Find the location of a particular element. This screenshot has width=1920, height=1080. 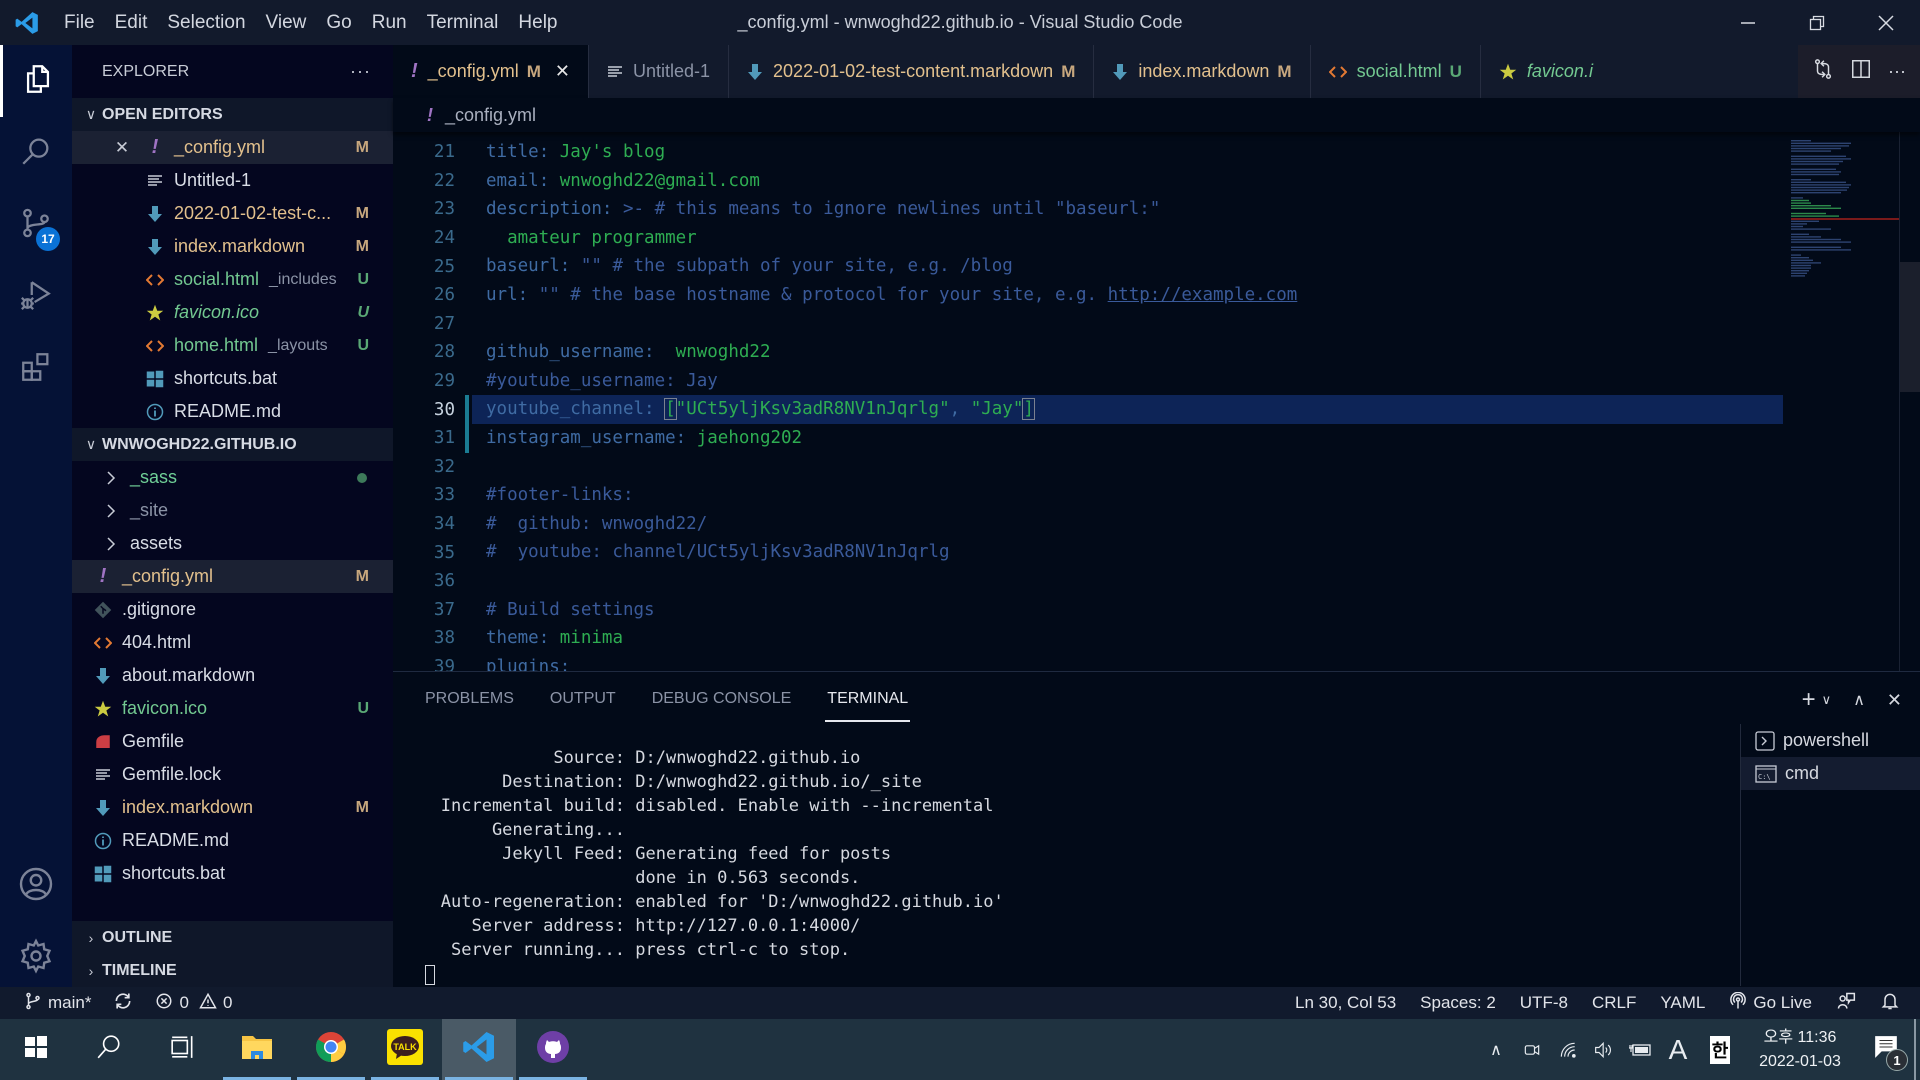

taskbar-clock: 오후 11:36 2022-01-03 is located at coordinates (1800, 1050).